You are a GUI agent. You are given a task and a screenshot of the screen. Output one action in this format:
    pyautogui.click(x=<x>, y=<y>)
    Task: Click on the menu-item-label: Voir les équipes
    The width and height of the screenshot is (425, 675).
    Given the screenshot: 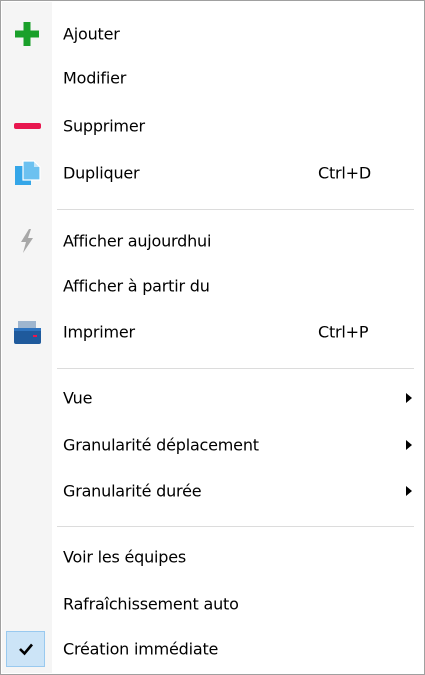 What is the action you would take?
    pyautogui.click(x=125, y=557)
    